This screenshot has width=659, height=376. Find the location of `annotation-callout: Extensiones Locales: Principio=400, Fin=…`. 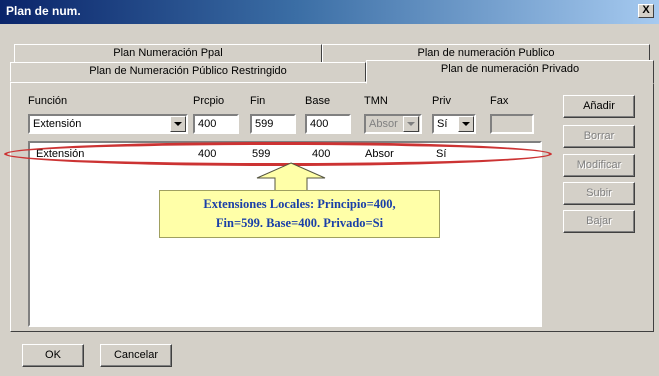

annotation-callout: Extensiones Locales: Principio=400, Fin=… is located at coordinates (299, 214).